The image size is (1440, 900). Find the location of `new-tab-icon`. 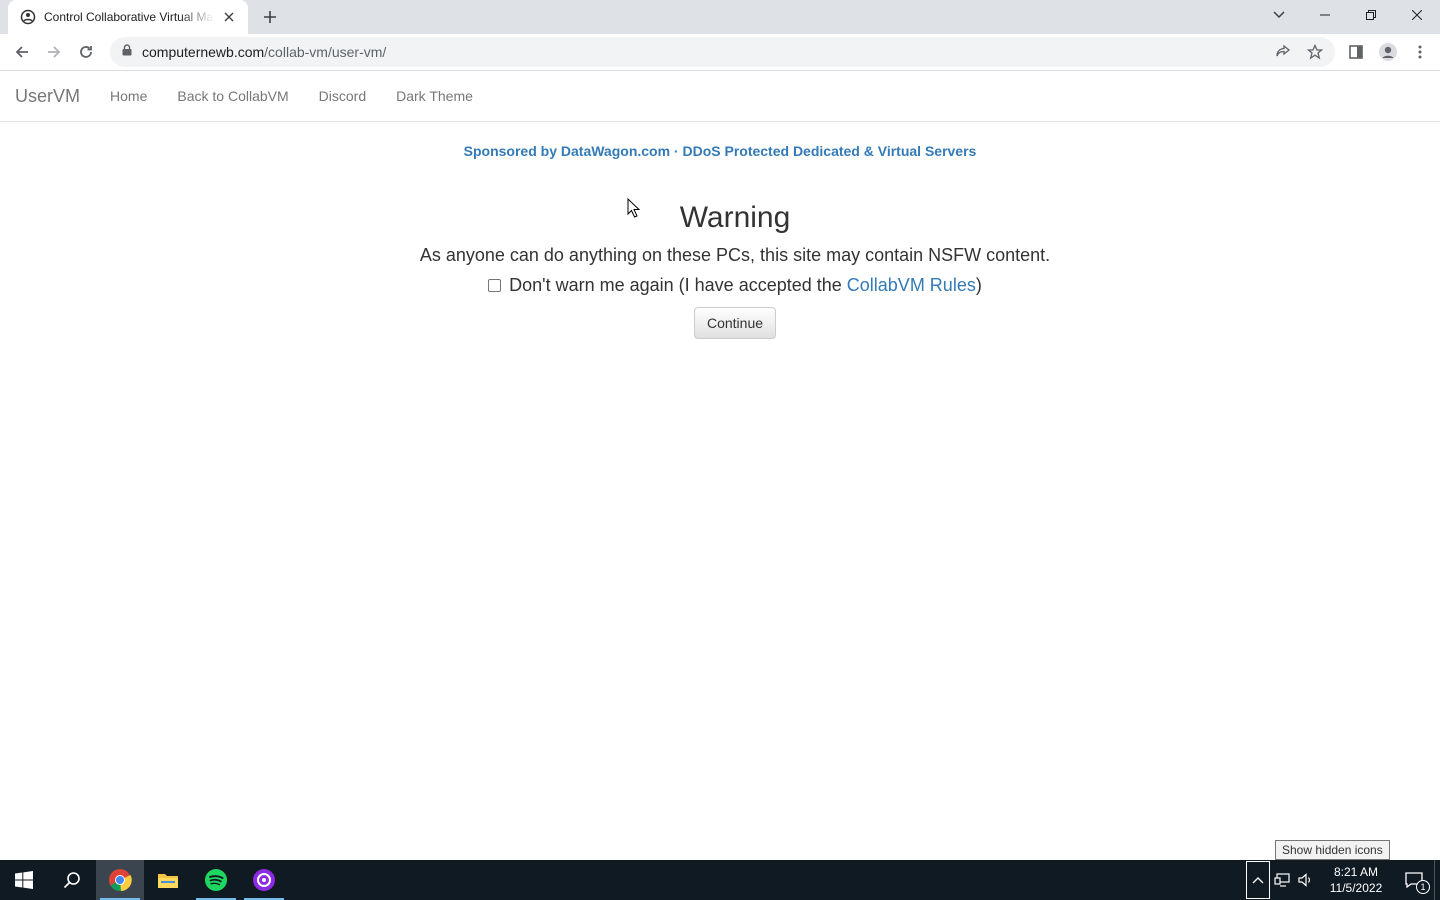

new-tab-icon is located at coordinates (270, 17).